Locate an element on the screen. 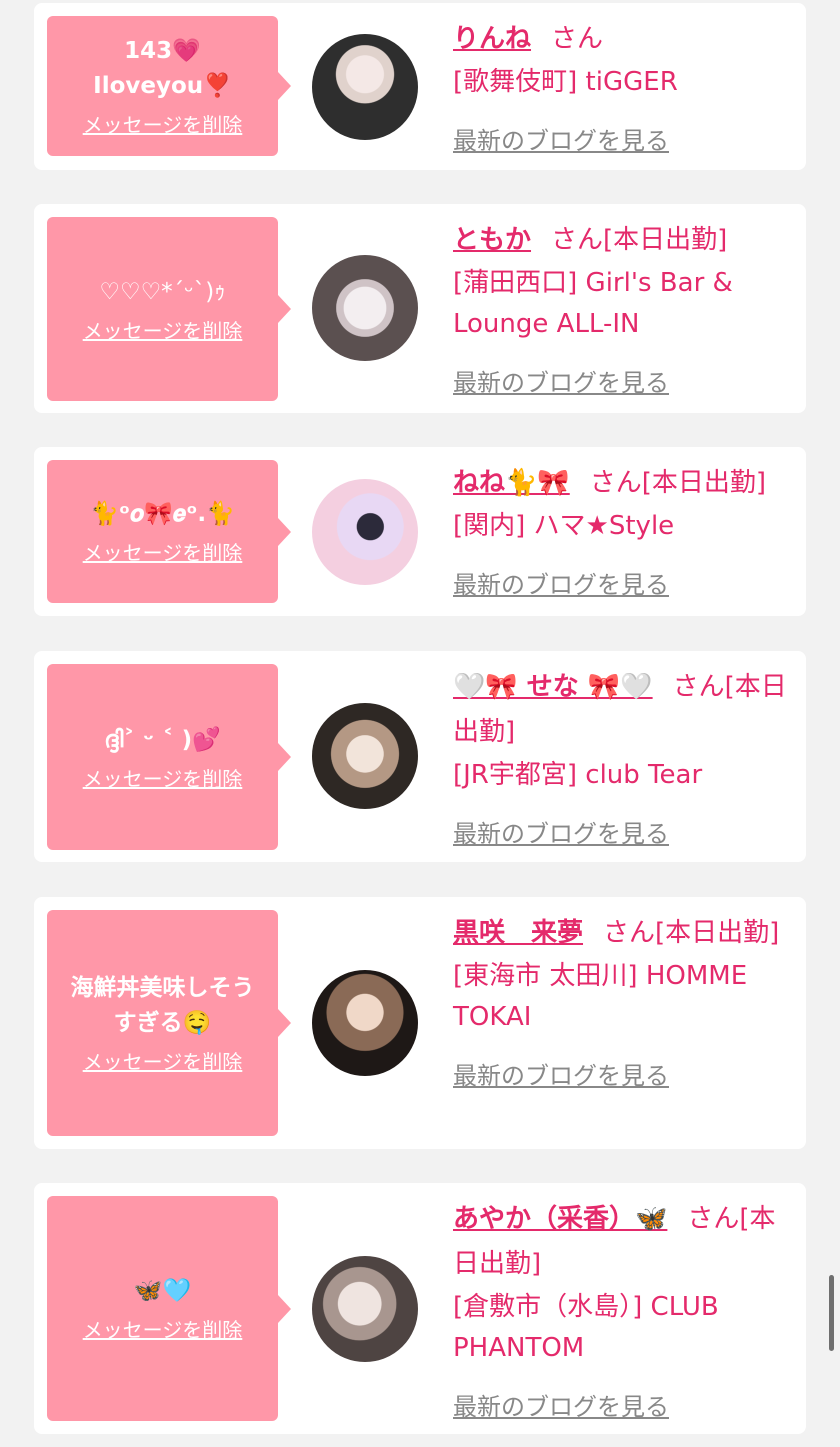 The image size is (840, 1447). cast-name-link: 🤍🎀 せな 🎀🤍 is located at coordinates (553, 687).